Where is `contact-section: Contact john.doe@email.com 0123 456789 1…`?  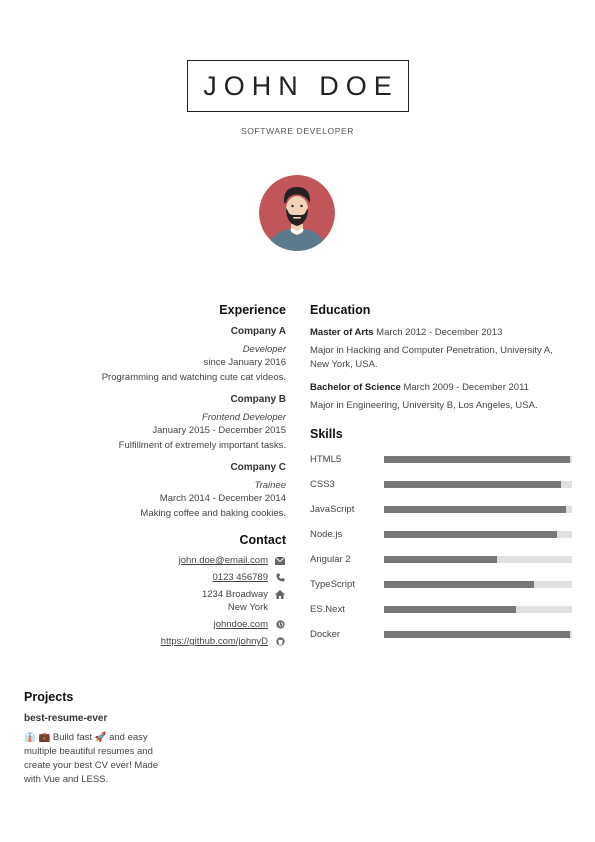 contact-section: Contact john.doe@email.com 0123 456789 1… is located at coordinates (173, 590).